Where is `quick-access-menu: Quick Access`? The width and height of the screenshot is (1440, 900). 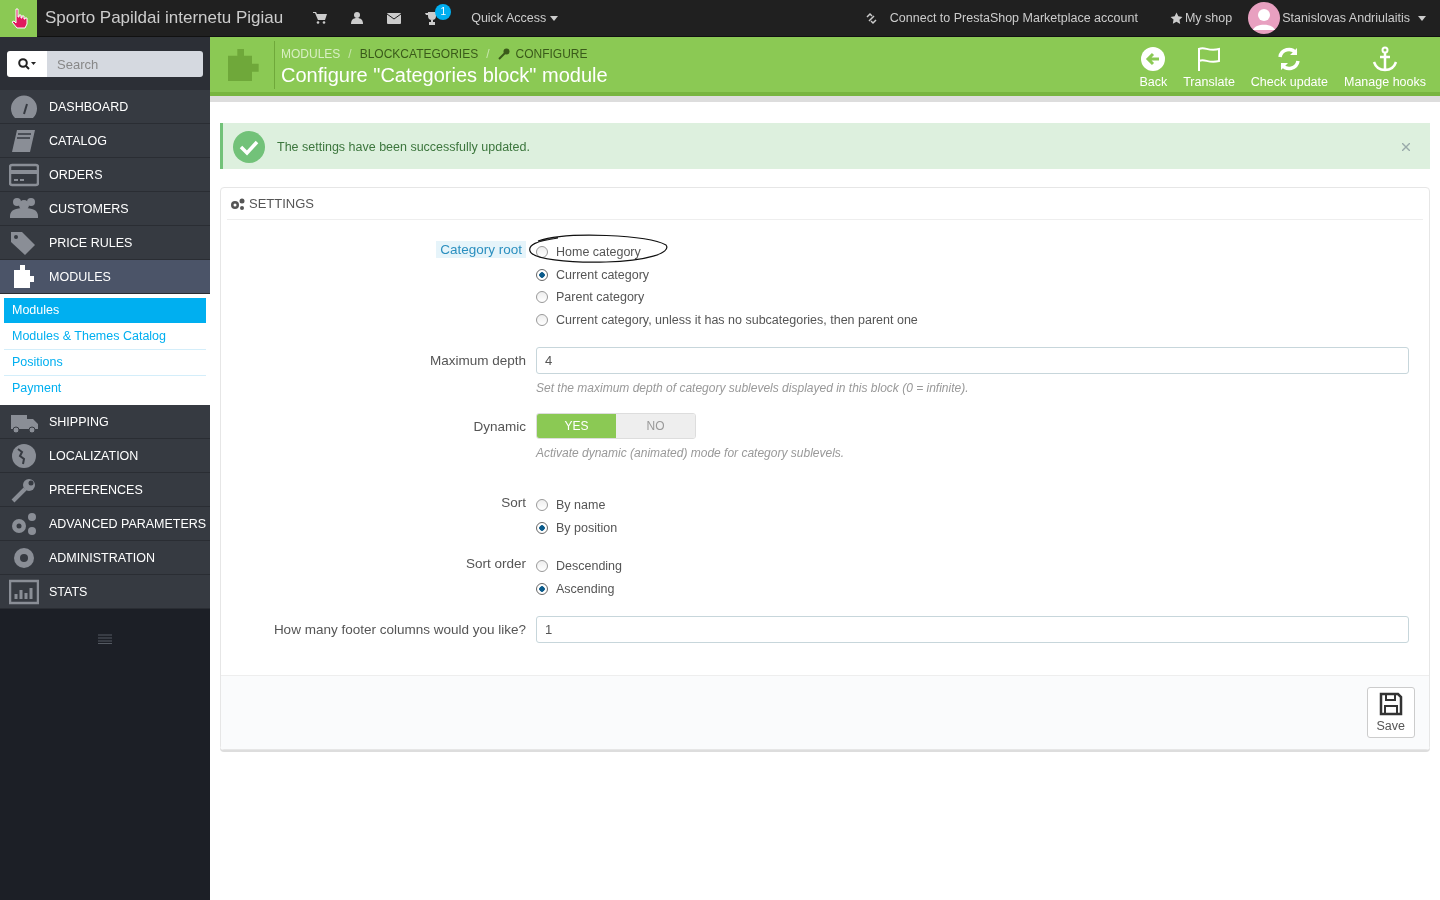 quick-access-menu: Quick Access is located at coordinates (509, 18).